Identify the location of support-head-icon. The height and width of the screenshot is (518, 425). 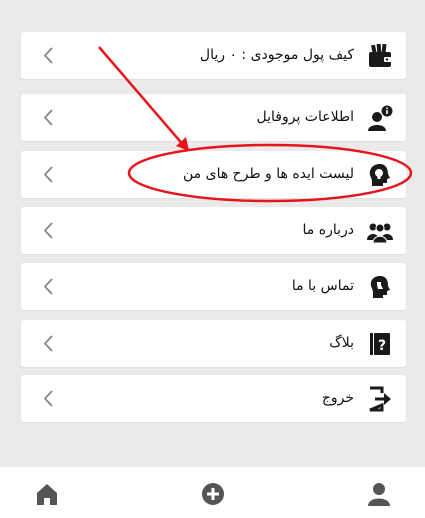
(380, 287).